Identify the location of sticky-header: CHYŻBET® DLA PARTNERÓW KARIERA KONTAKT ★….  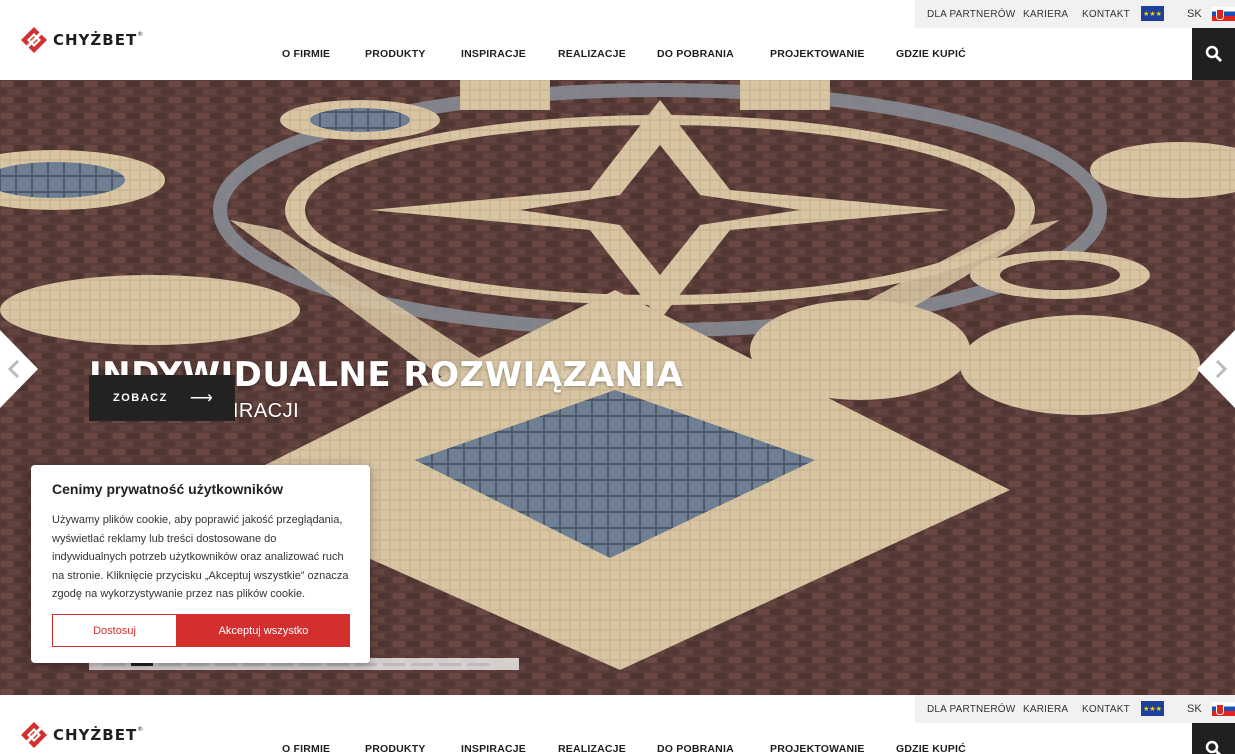
(617, 724).